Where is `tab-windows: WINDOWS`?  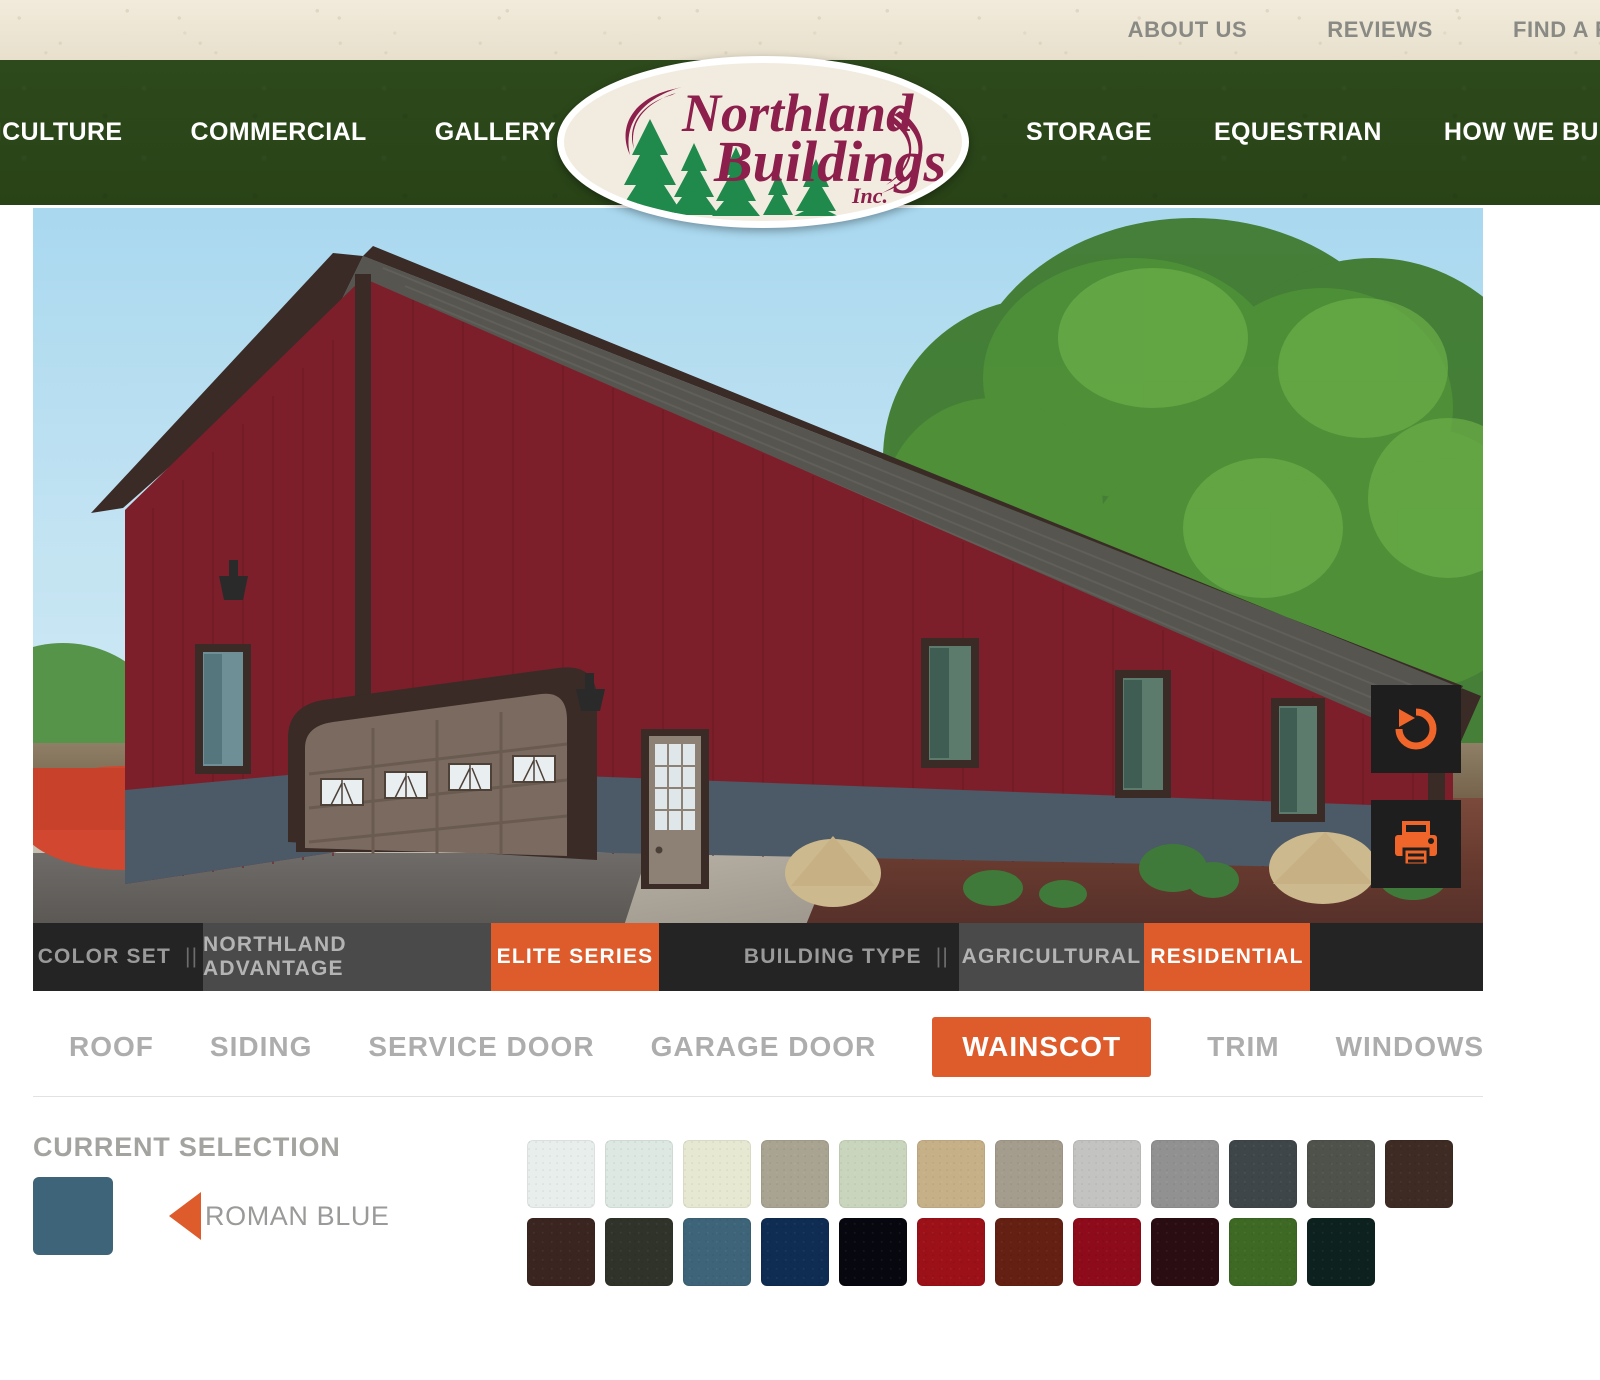 tab-windows: WINDOWS is located at coordinates (1410, 1047).